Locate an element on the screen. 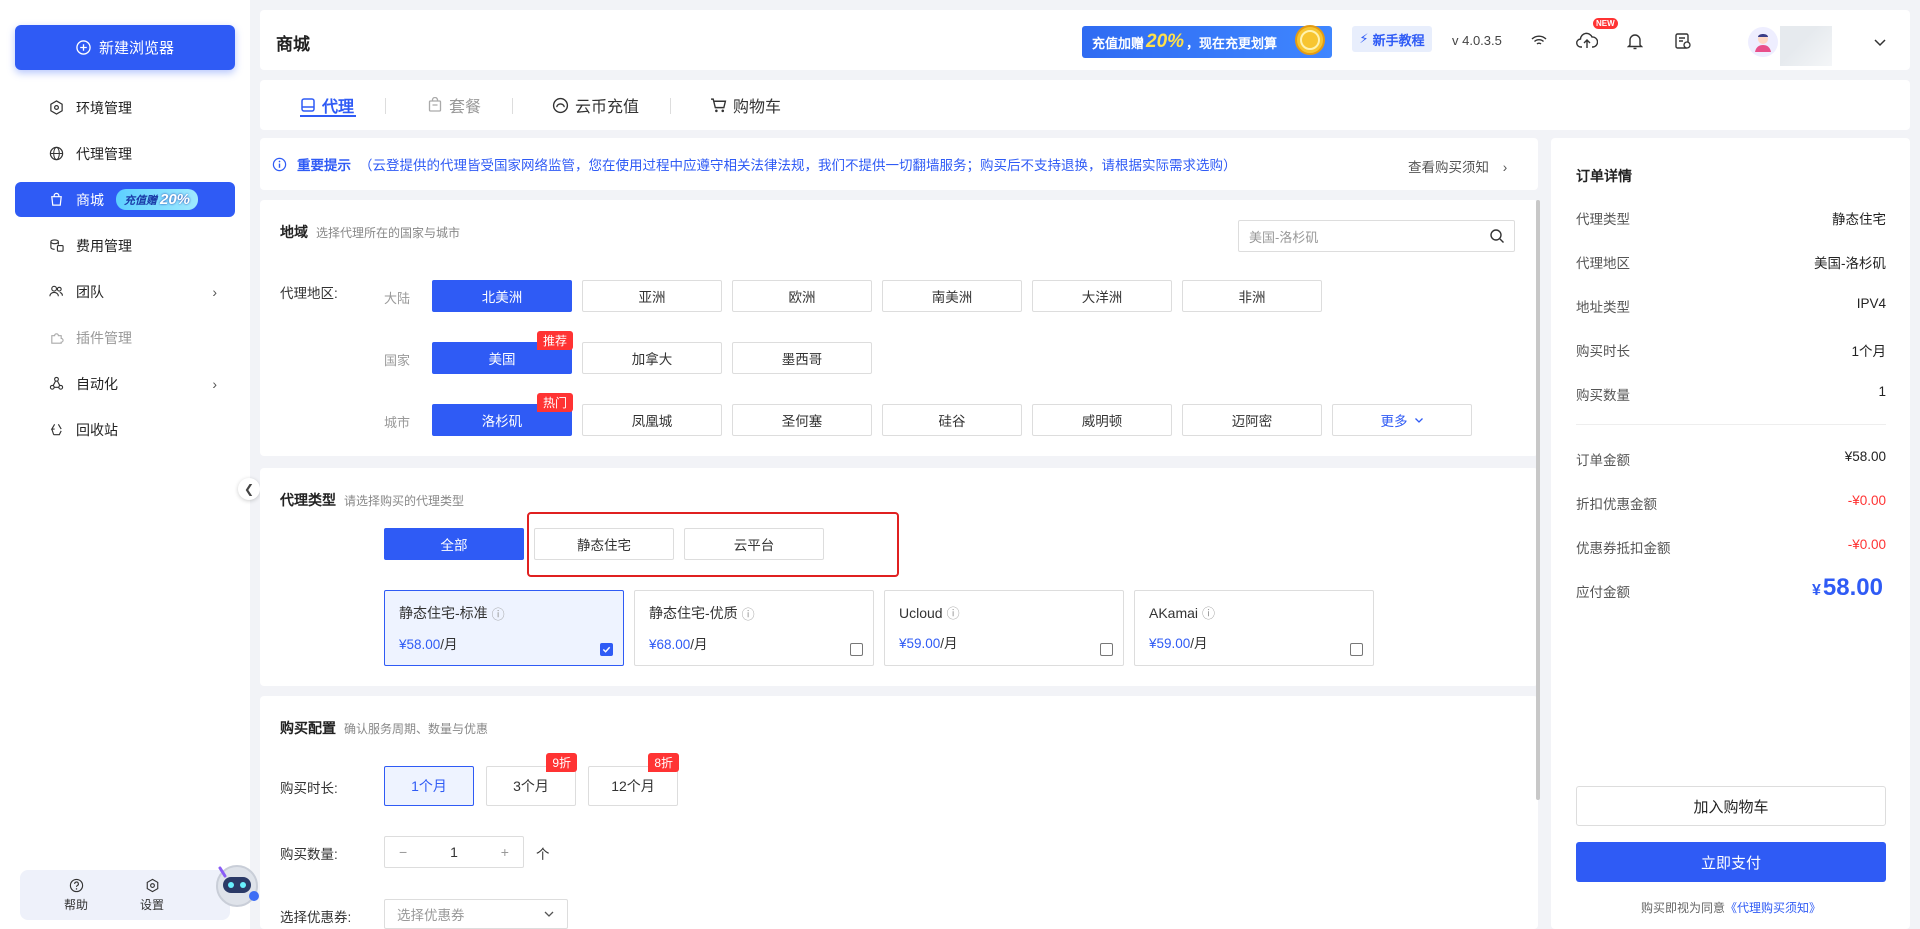 This screenshot has width=1920, height=929. country-option: 墨西哥 is located at coordinates (802, 358).